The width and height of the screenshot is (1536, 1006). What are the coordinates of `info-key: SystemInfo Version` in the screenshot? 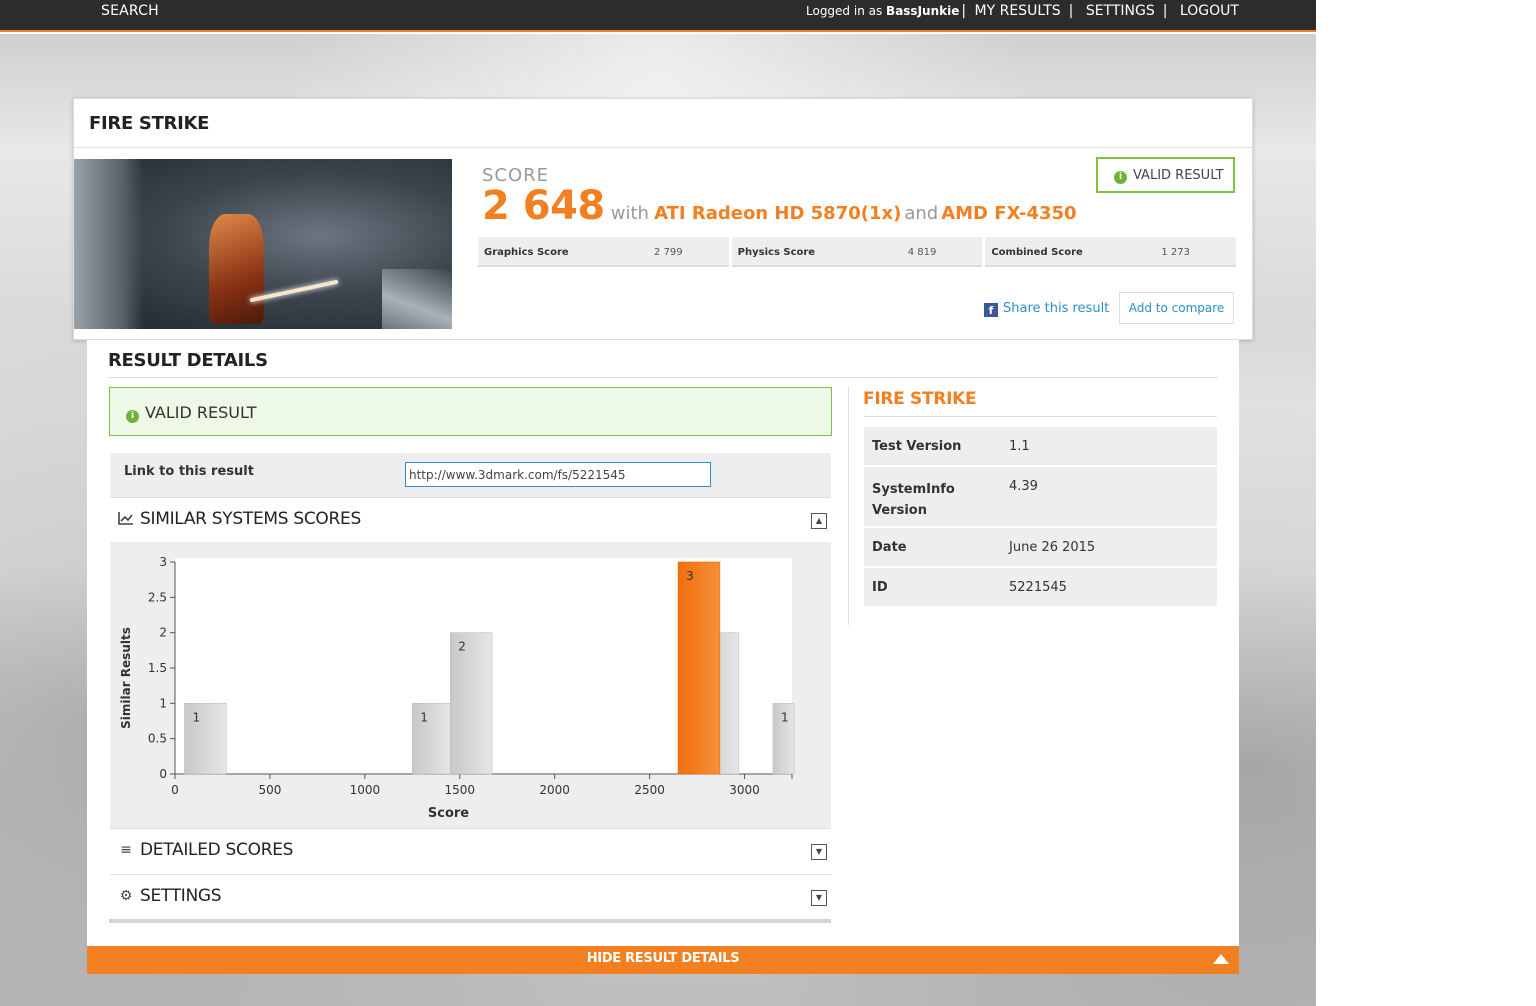 It's located at (913, 500).